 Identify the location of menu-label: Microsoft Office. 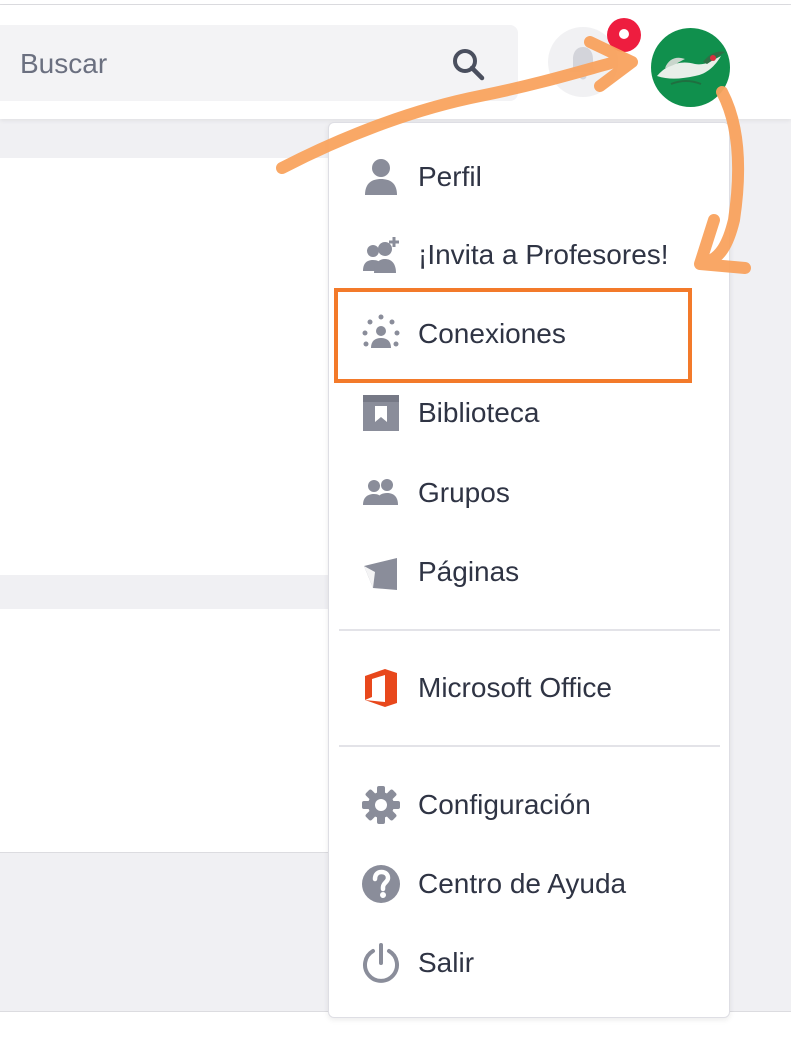
(515, 687).